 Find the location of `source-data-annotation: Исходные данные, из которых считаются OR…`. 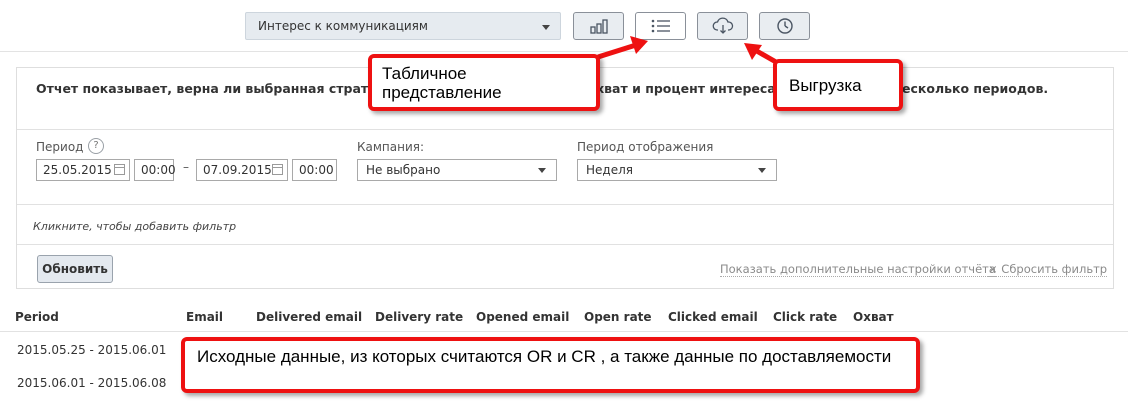

source-data-annotation: Исходные данные, из которых считаются OR… is located at coordinates (550, 365).